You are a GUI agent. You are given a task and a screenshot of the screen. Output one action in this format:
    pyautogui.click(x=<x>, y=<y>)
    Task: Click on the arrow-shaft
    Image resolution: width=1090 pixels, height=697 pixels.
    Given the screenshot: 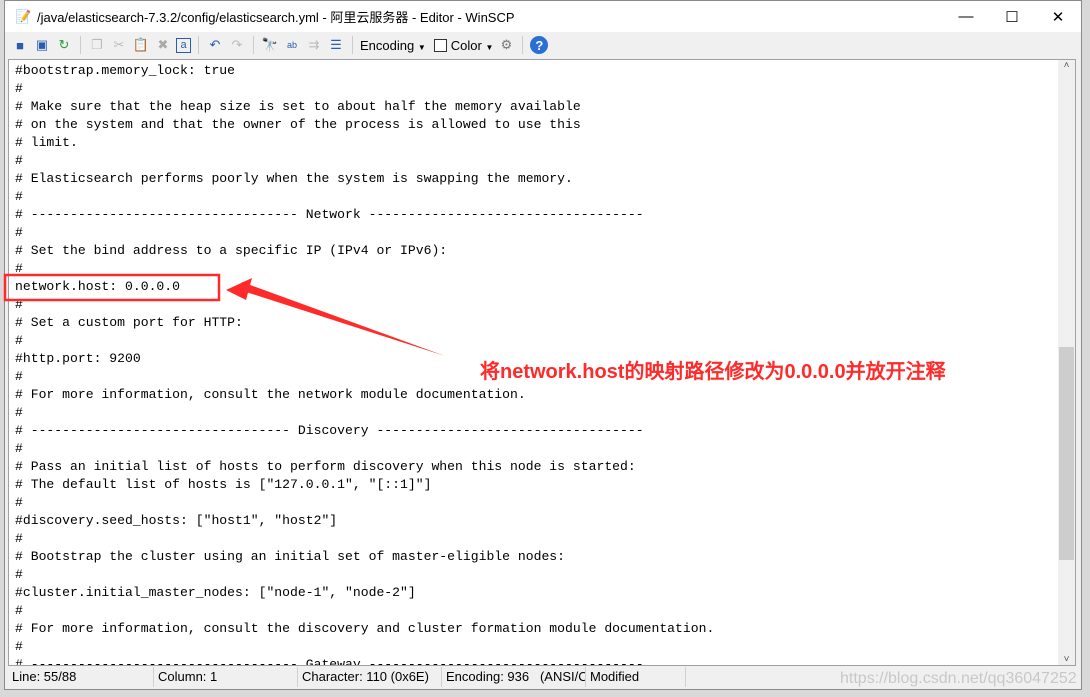 What is the action you would take?
    pyautogui.click(x=342, y=319)
    